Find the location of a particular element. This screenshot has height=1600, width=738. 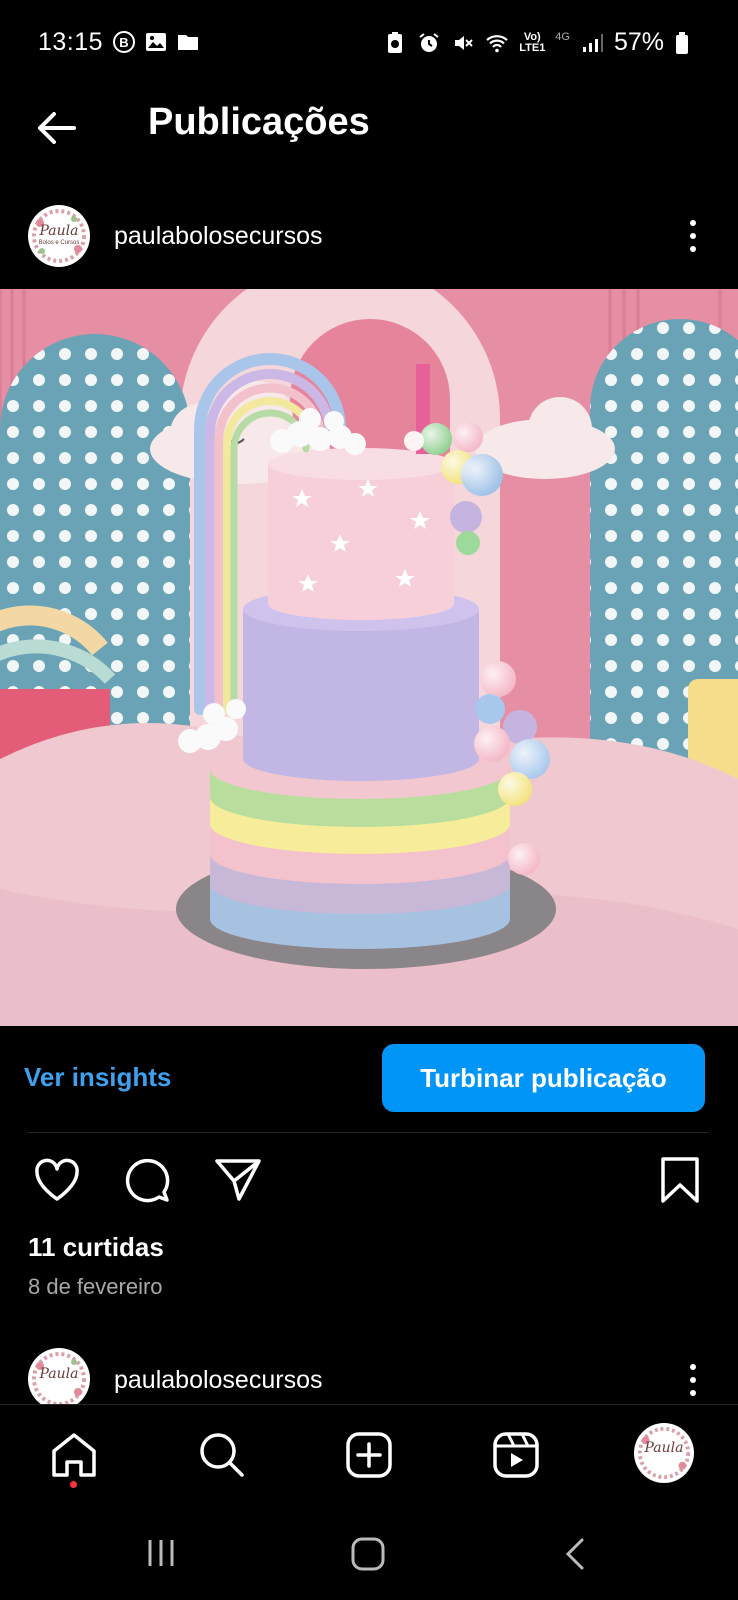

gallery-notification-icon is located at coordinates (156, 42).